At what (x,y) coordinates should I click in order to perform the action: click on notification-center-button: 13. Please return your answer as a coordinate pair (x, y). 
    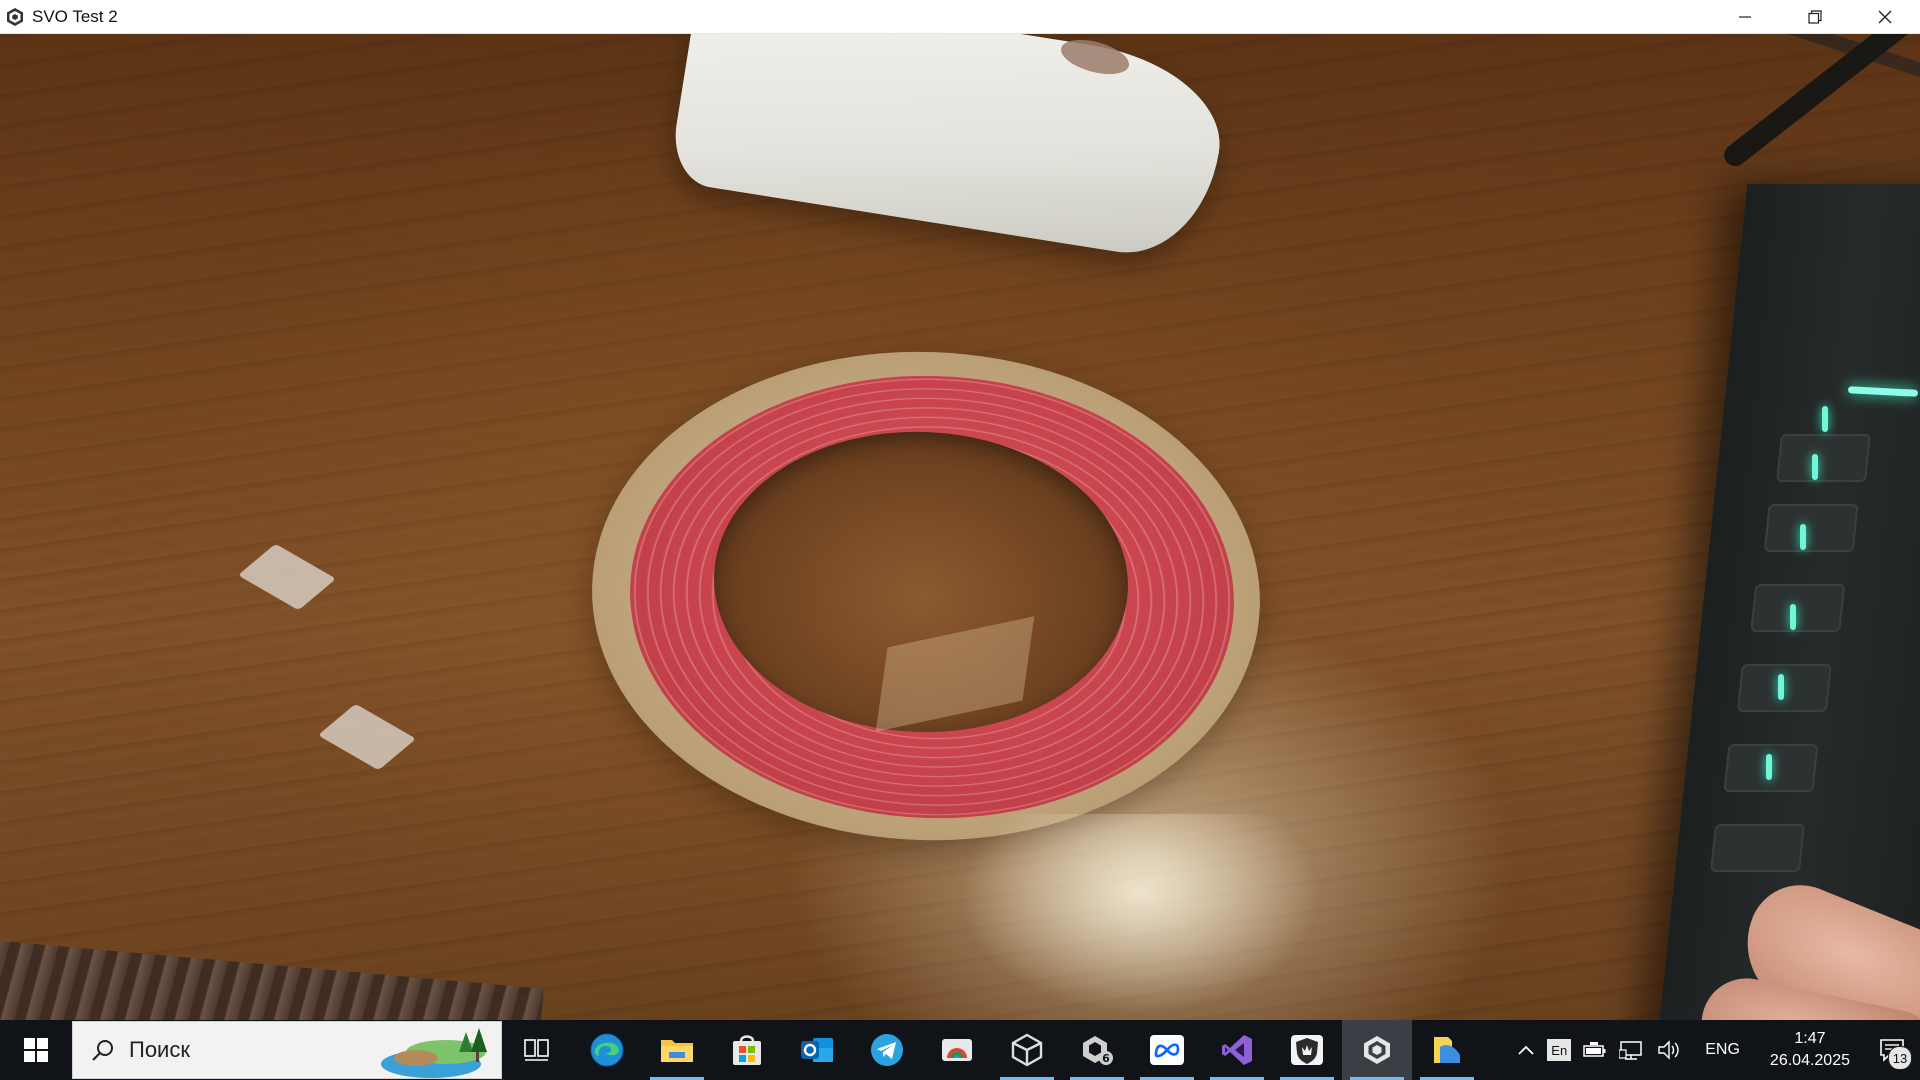
    Looking at the image, I should click on (1892, 1050).